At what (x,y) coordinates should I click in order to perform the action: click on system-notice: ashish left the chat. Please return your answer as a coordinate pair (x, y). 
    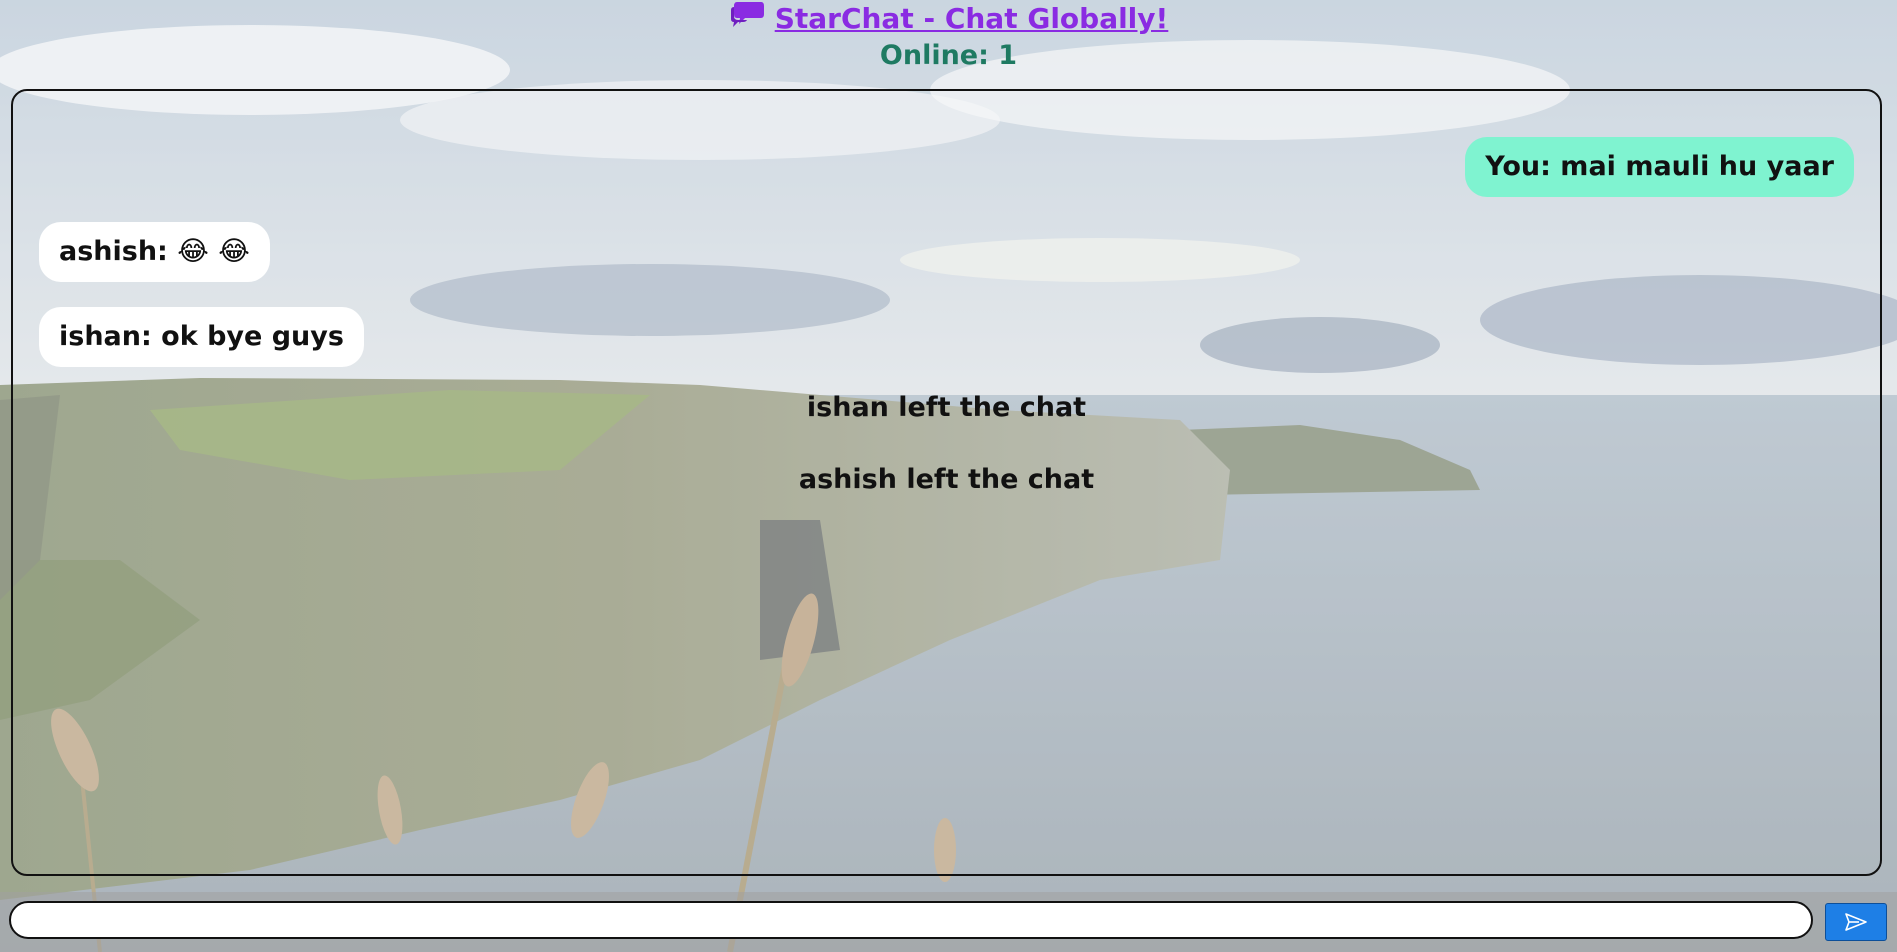
    Looking at the image, I should click on (946, 479).